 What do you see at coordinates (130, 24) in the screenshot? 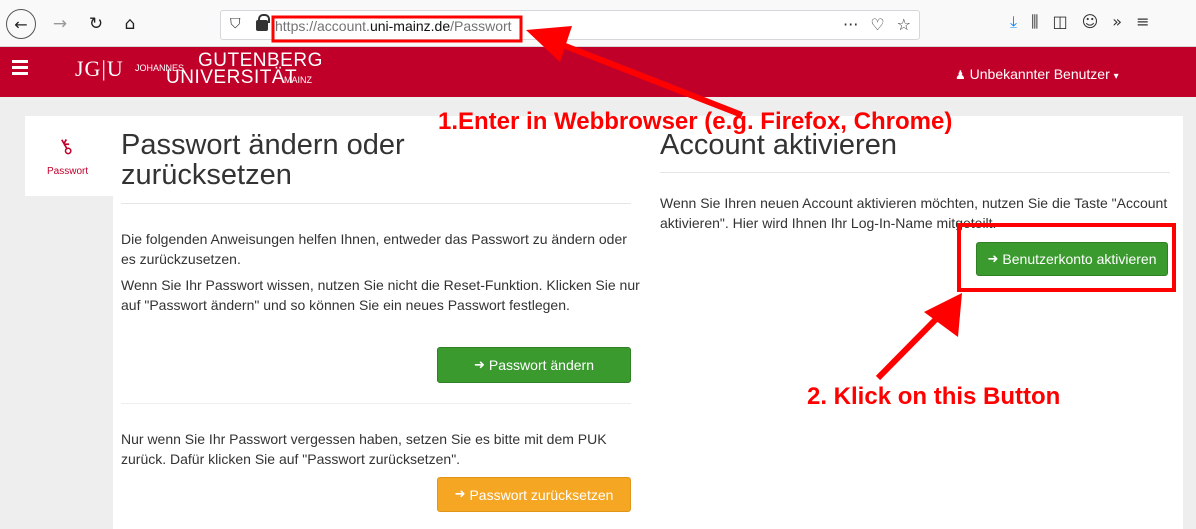
I see `home-icon: ⌂` at bounding box center [130, 24].